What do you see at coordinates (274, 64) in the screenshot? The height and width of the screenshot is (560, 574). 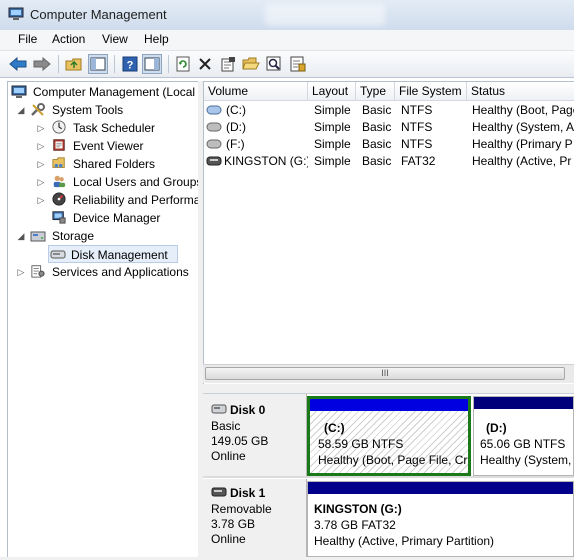 I see `search-icon` at bounding box center [274, 64].